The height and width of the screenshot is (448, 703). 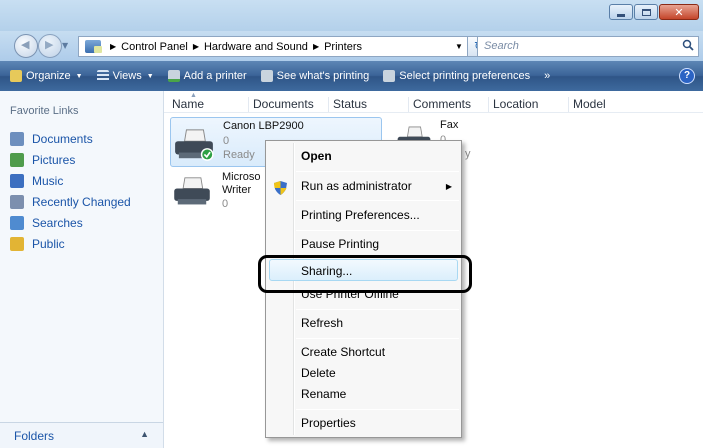 What do you see at coordinates (322, 323) in the screenshot?
I see `menu-item-refresh: Refresh` at bounding box center [322, 323].